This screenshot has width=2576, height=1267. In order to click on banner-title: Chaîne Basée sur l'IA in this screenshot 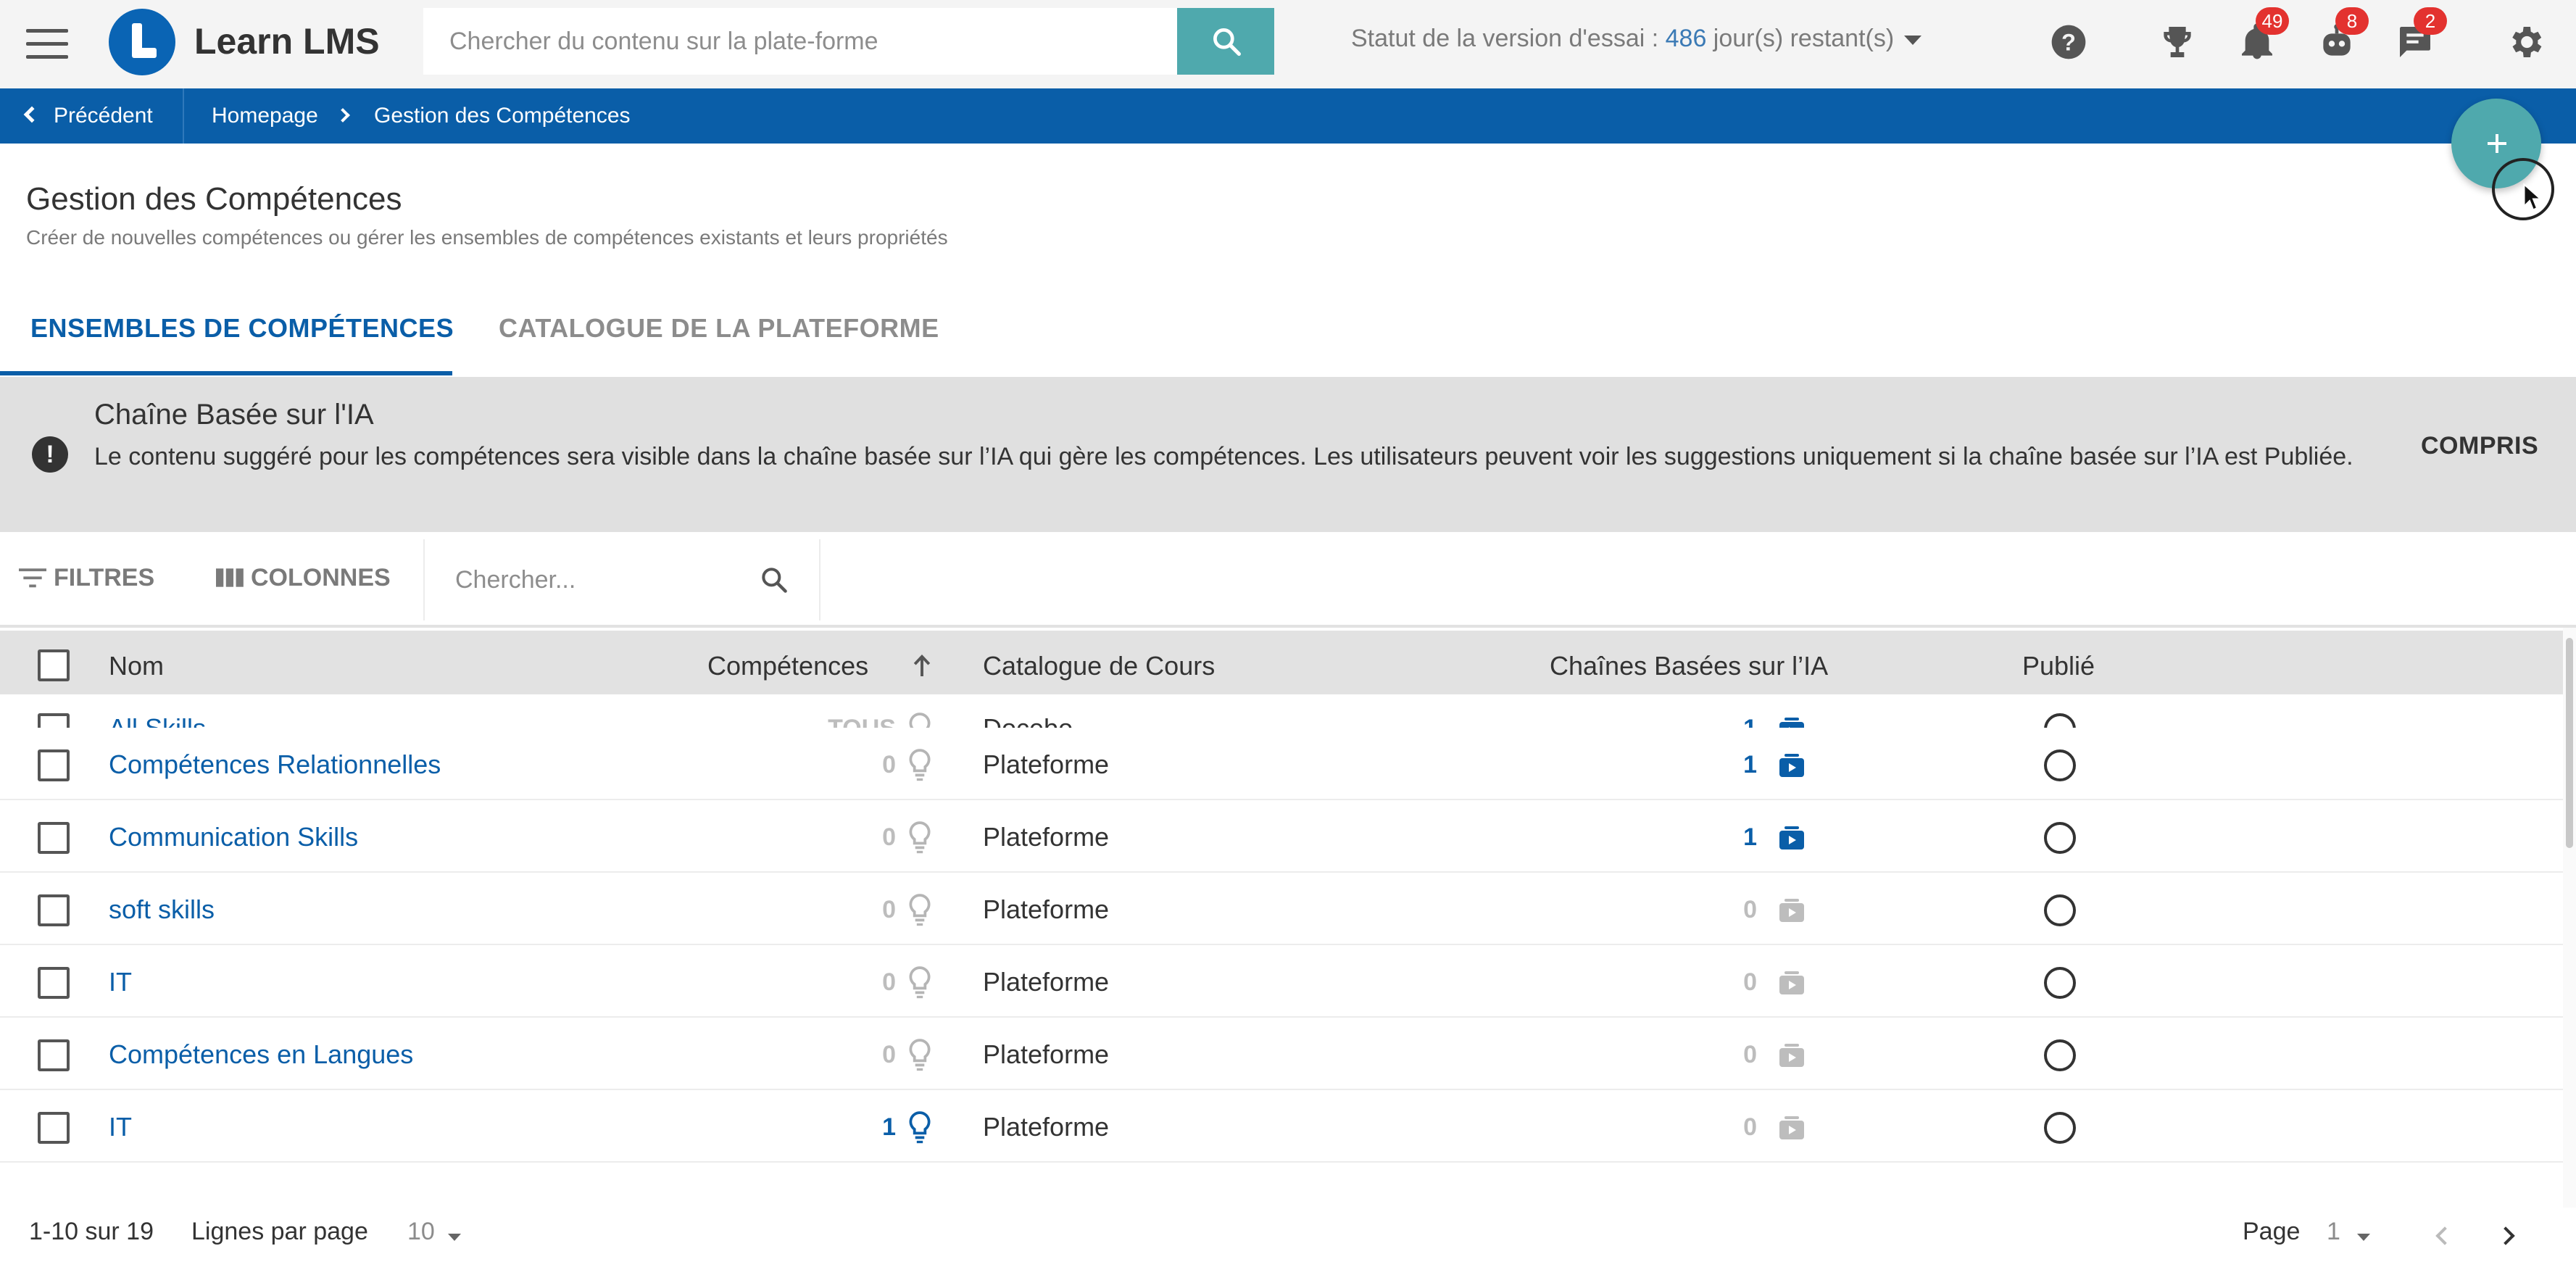, I will do `click(234, 415)`.